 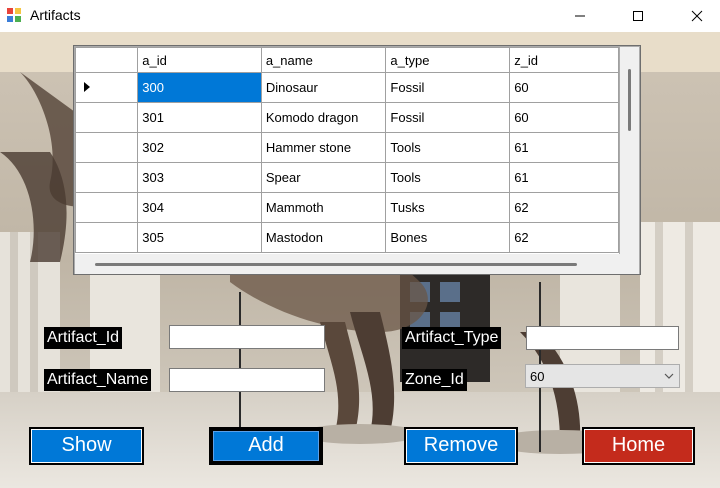 What do you see at coordinates (434, 380) in the screenshot?
I see `zone-id-label: Zone_Id` at bounding box center [434, 380].